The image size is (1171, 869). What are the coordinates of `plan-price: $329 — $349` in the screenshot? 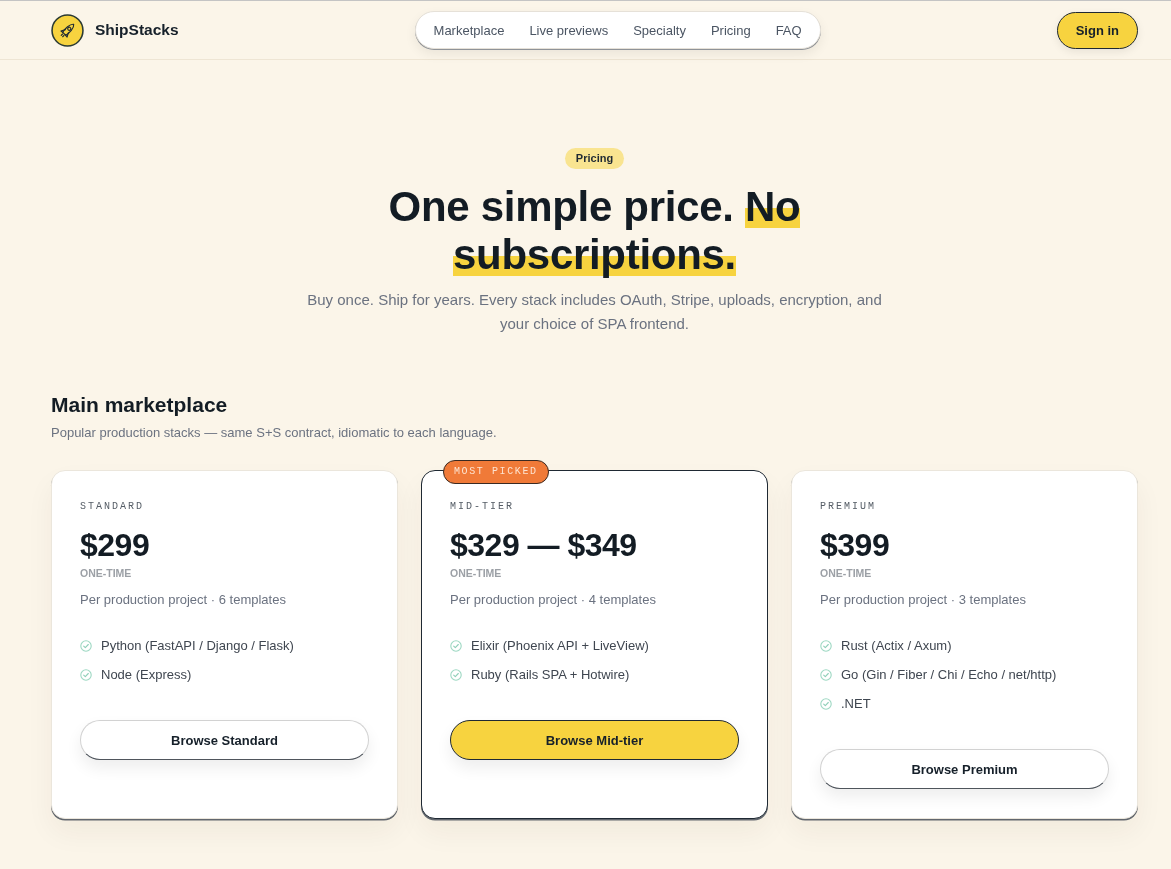 It's located at (543, 545).